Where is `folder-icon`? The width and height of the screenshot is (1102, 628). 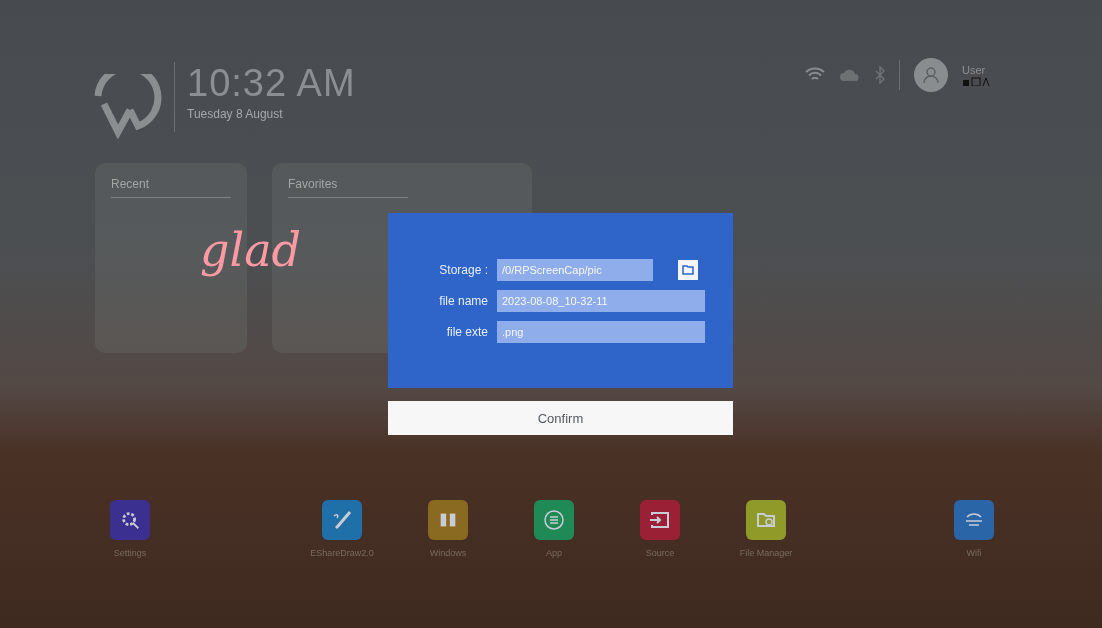 folder-icon is located at coordinates (688, 269).